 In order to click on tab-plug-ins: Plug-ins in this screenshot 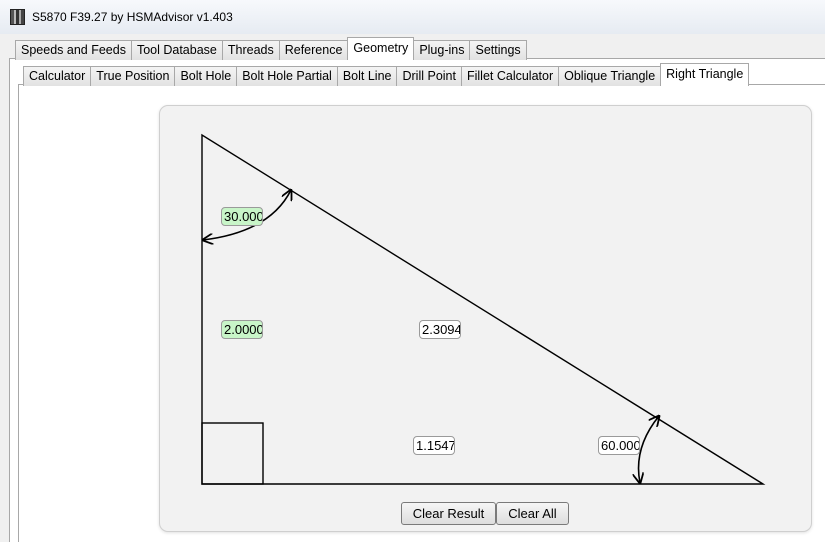, I will do `click(442, 50)`.